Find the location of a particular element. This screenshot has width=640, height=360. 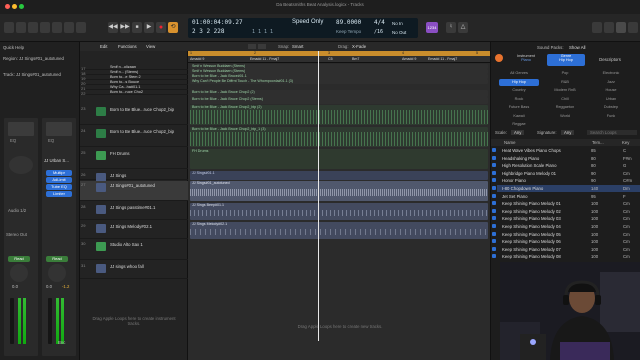

loop-row: I-80 Chopdown Piano 140 Dm is located at coordinates (566, 188).